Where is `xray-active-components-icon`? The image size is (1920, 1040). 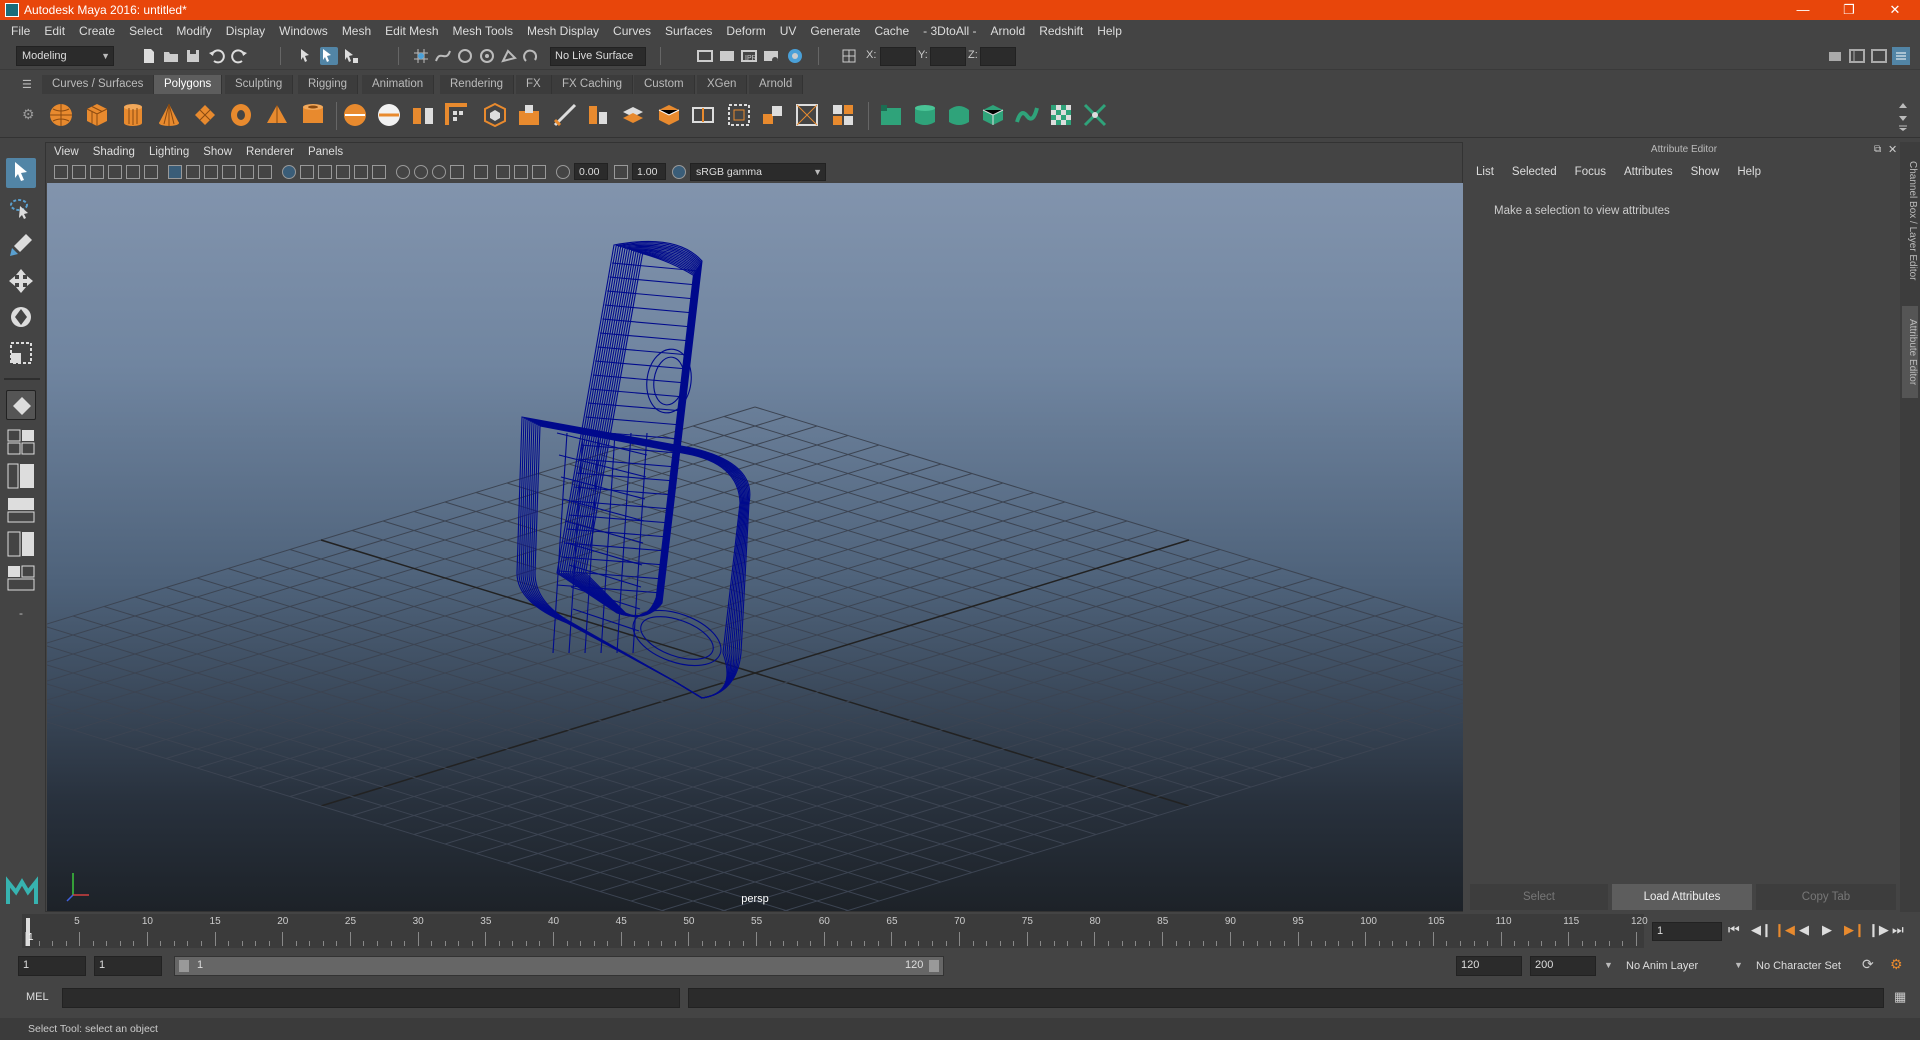
xray-active-components-icon is located at coordinates (521, 172).